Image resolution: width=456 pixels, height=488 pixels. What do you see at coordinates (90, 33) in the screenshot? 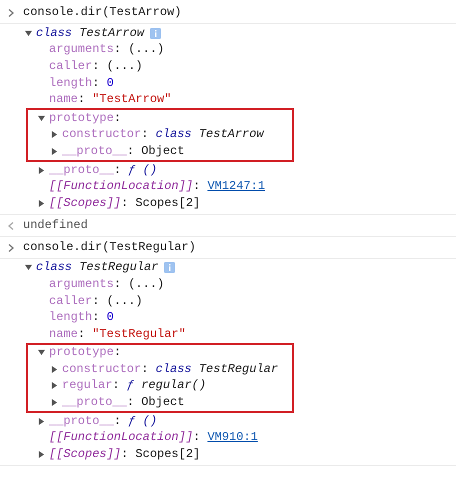
I see `property-value: class TestArrow` at bounding box center [90, 33].